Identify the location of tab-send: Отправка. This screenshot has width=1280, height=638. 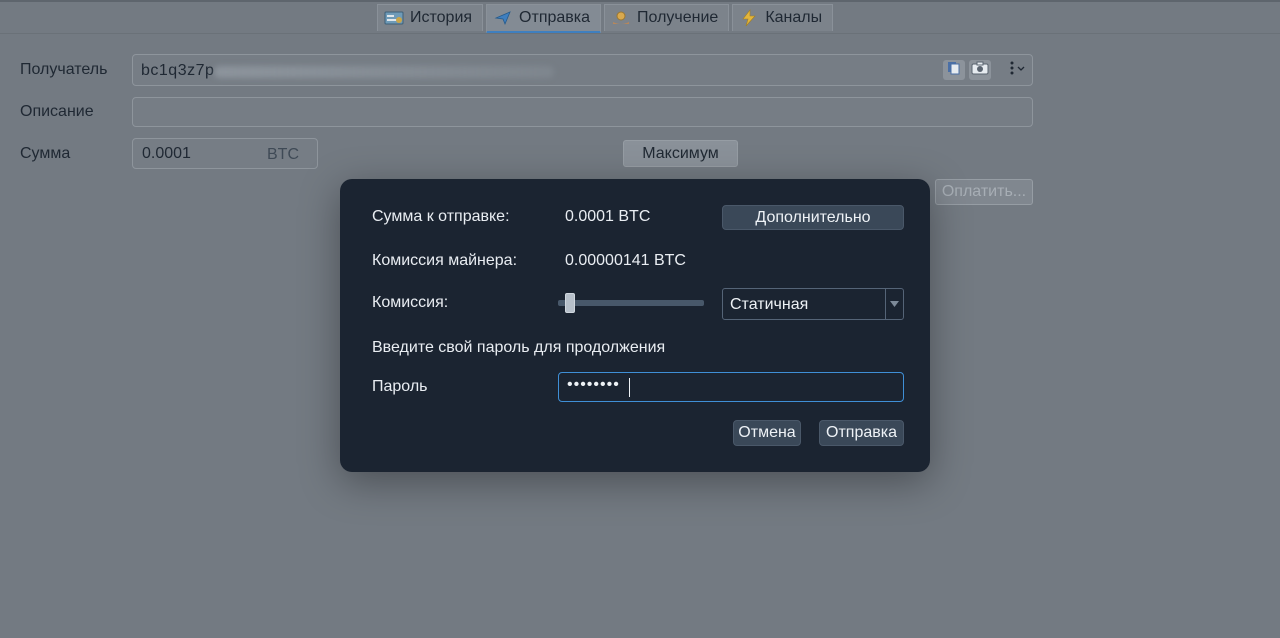
(544, 19).